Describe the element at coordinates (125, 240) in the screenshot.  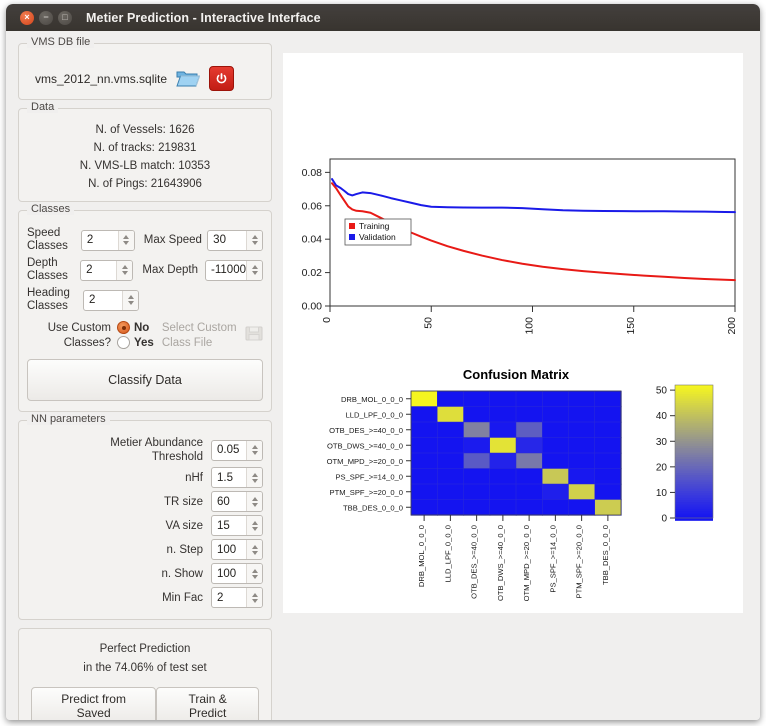
I see `speed-classes-stepper` at that location.